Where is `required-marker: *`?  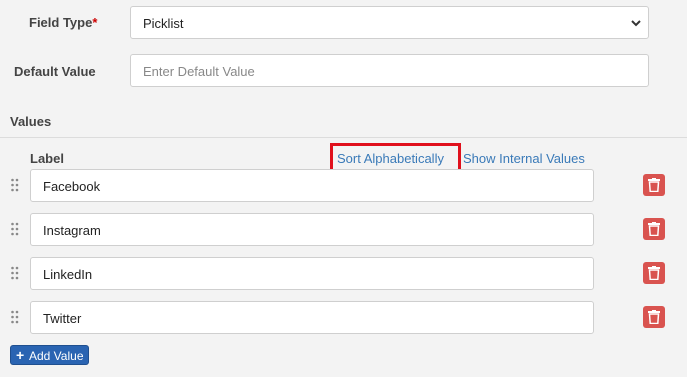 required-marker: * is located at coordinates (95, 22).